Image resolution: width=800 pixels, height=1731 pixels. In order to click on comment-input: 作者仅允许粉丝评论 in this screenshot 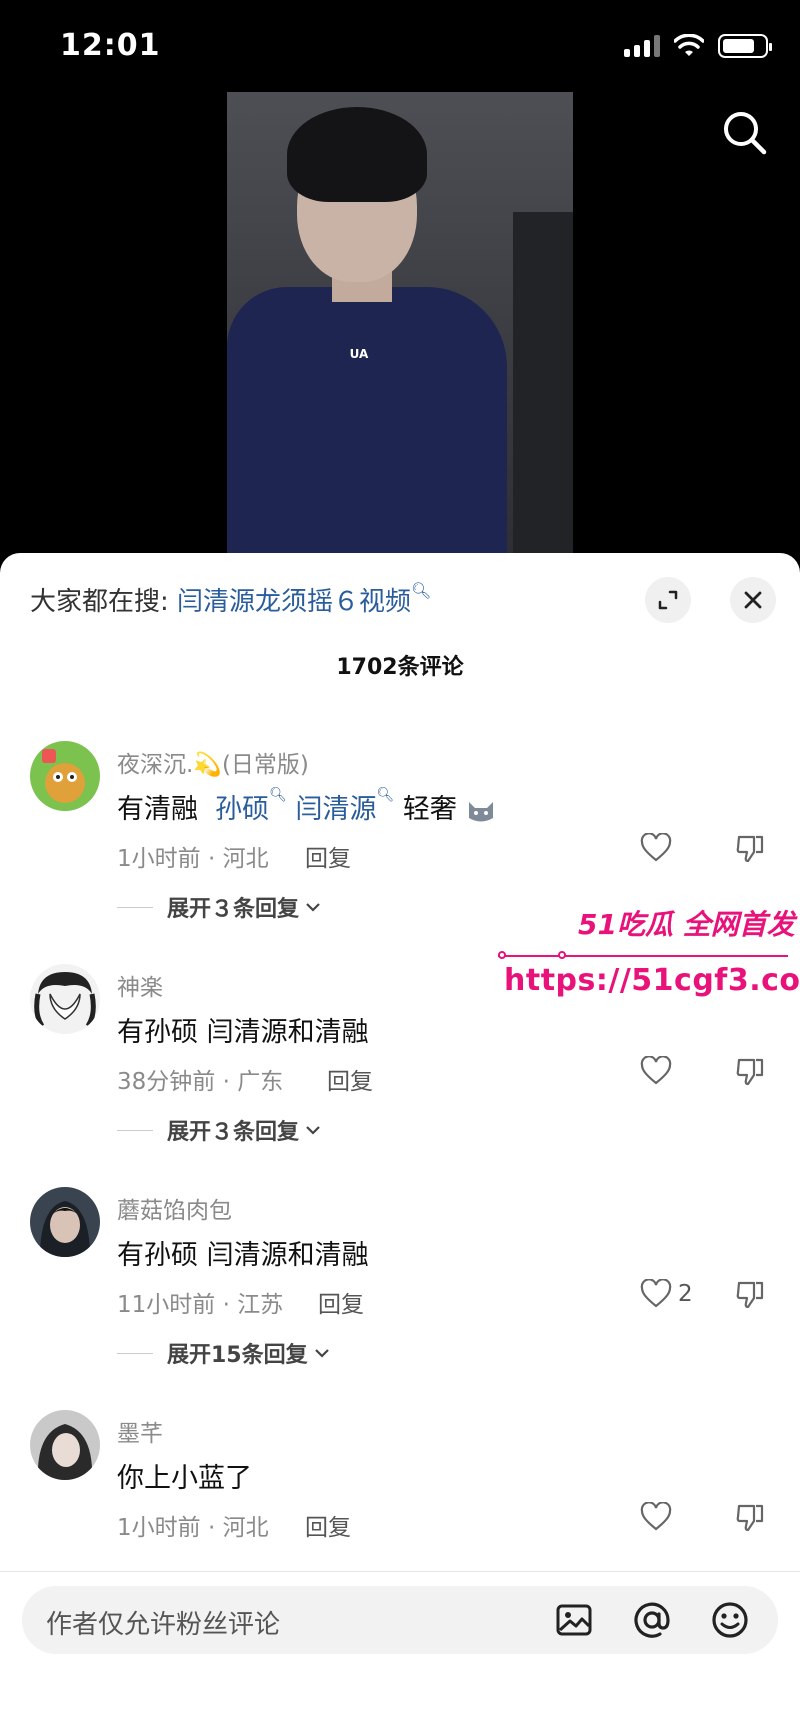, I will do `click(400, 1620)`.